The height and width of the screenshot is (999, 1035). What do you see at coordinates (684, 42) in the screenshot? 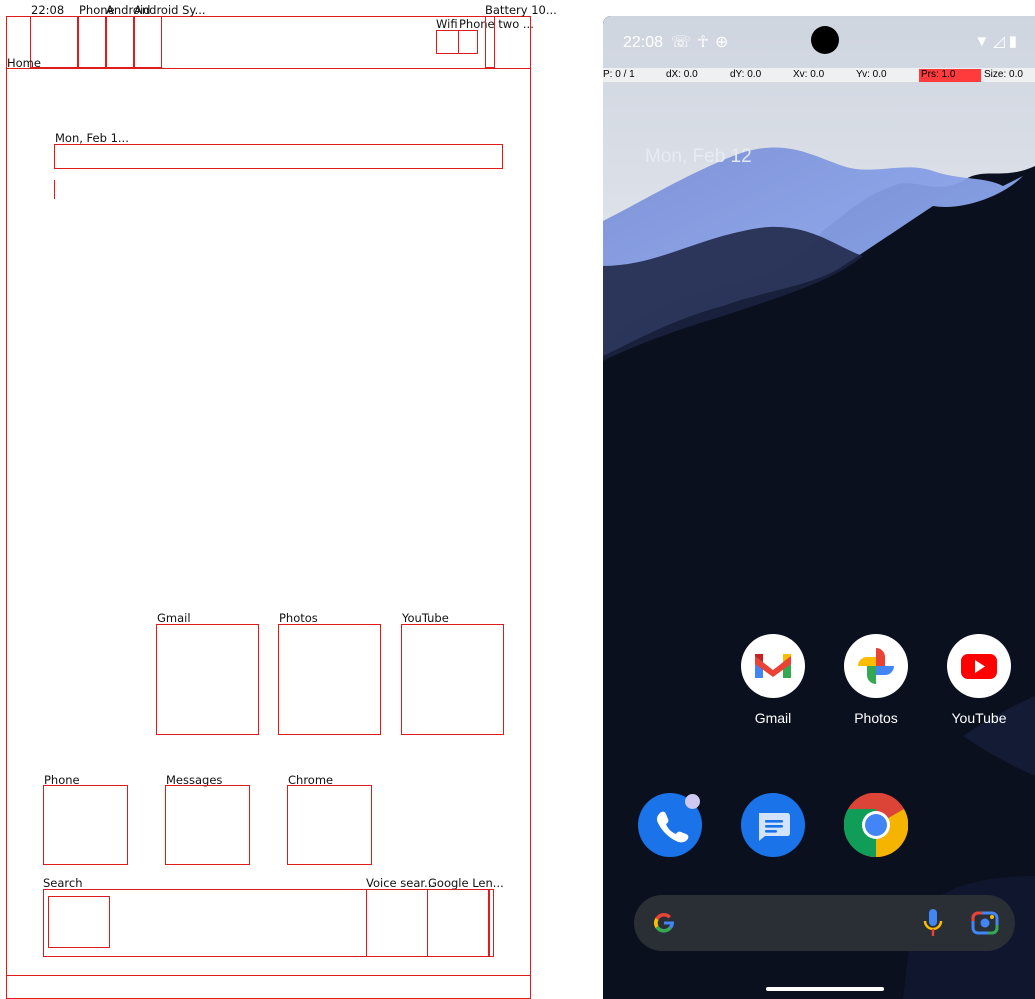
I see `missed-call-icon: ☏` at bounding box center [684, 42].